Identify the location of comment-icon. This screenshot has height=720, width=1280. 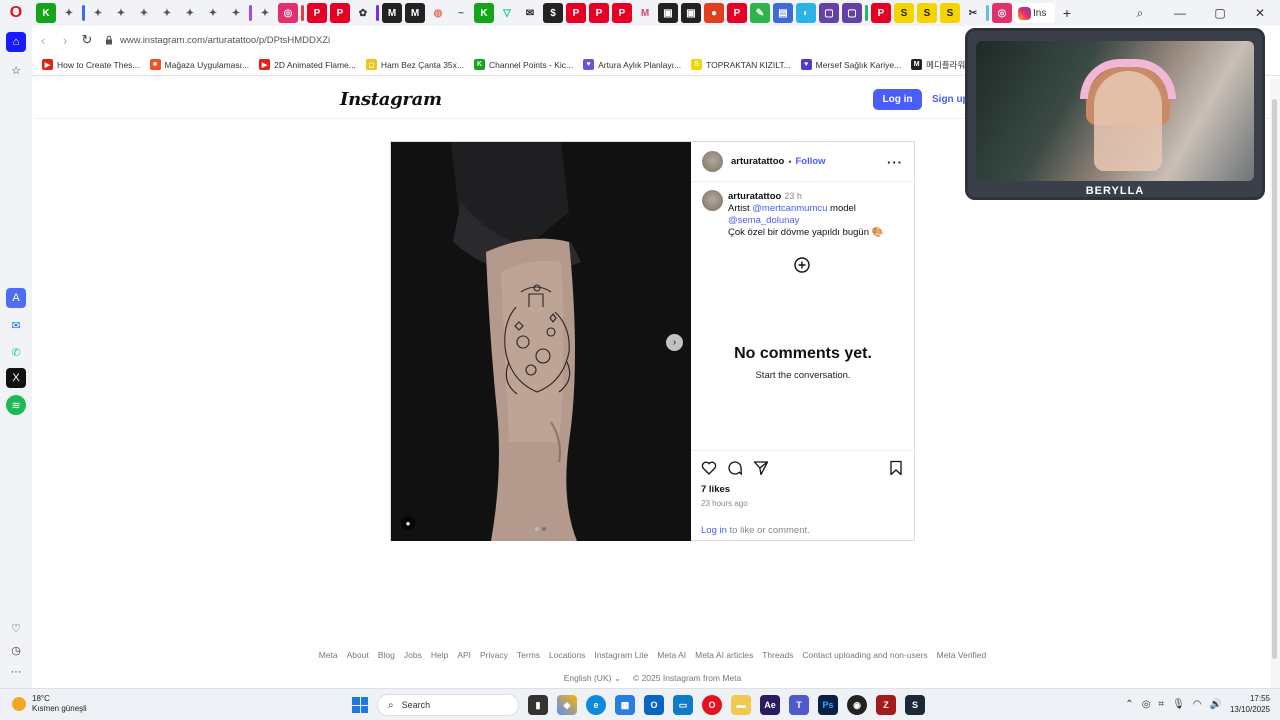
(735, 468).